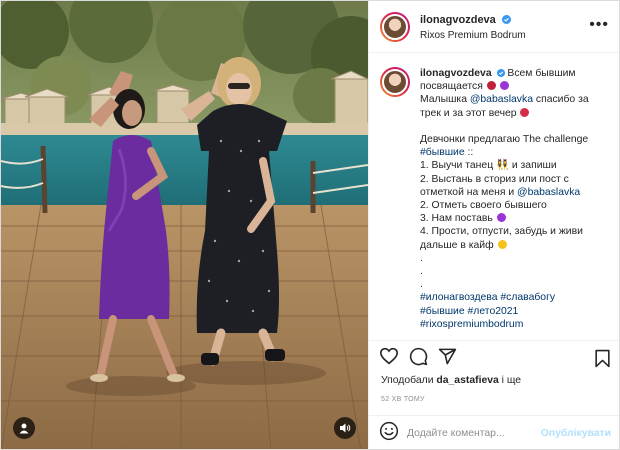 The width and height of the screenshot is (620, 450). Describe the element at coordinates (467, 380) in the screenshot. I see `liked-by-user-link: da_astafieva` at that location.